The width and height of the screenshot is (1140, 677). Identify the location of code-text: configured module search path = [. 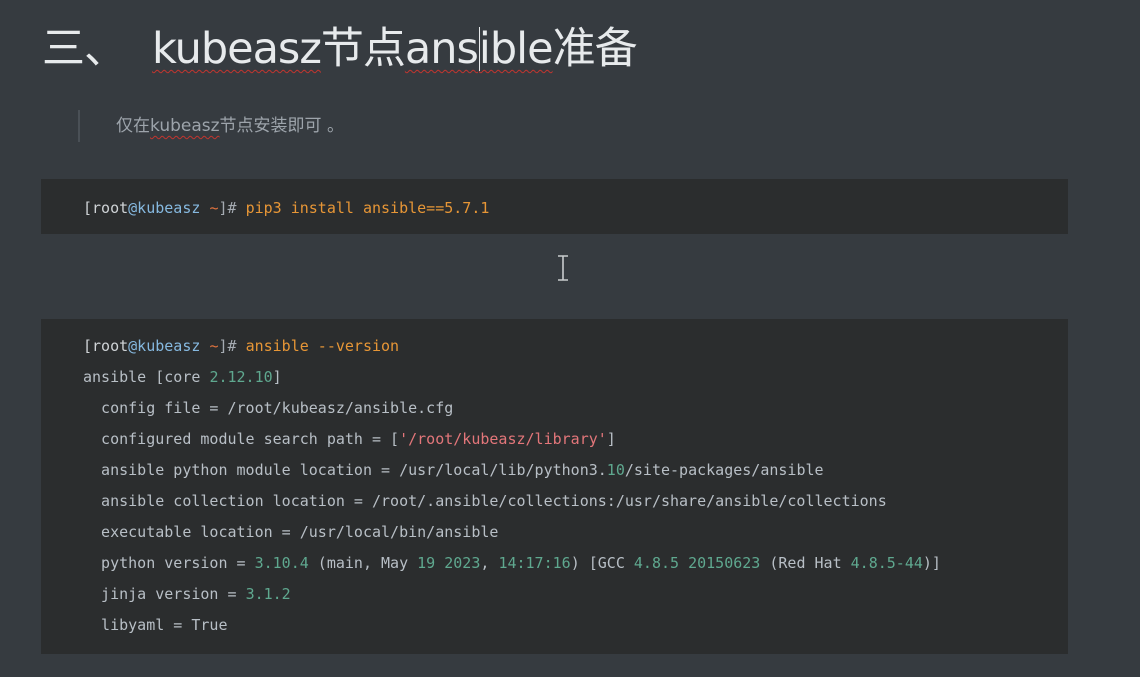
(241, 439).